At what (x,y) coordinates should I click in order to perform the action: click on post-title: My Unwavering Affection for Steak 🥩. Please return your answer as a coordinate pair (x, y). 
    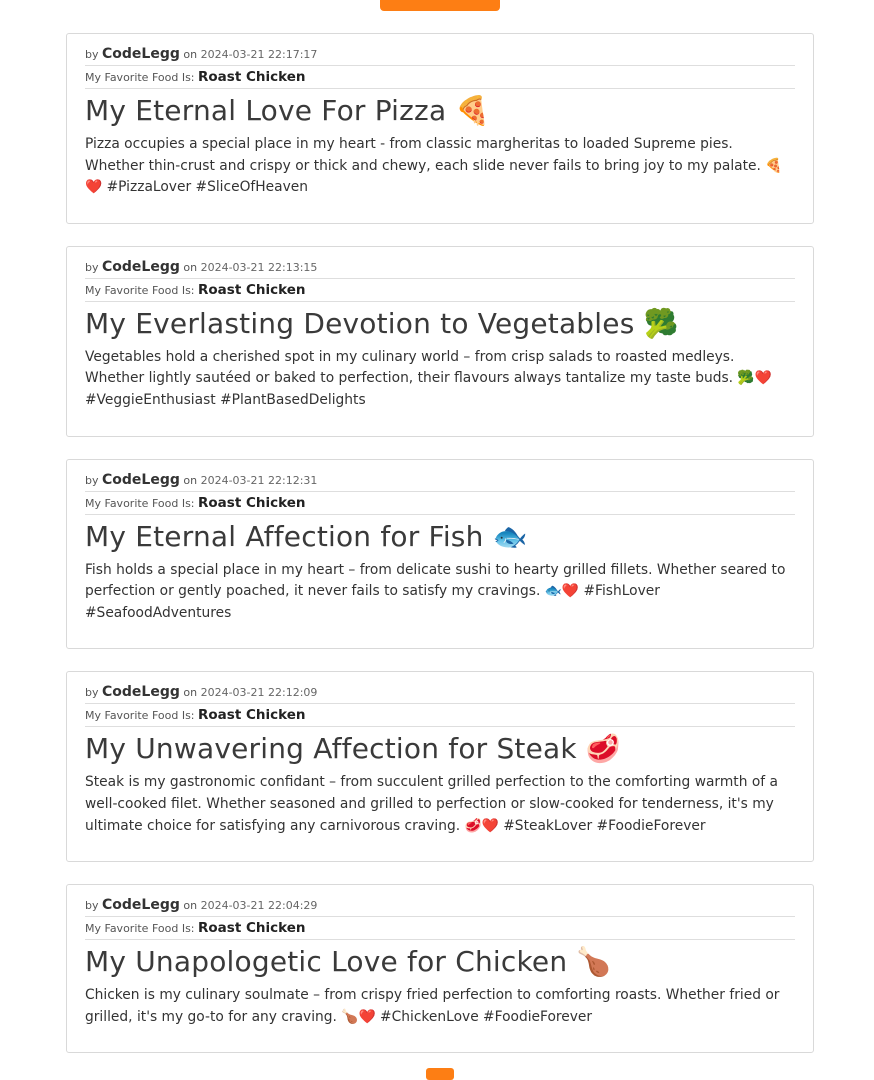
    Looking at the image, I should click on (440, 749).